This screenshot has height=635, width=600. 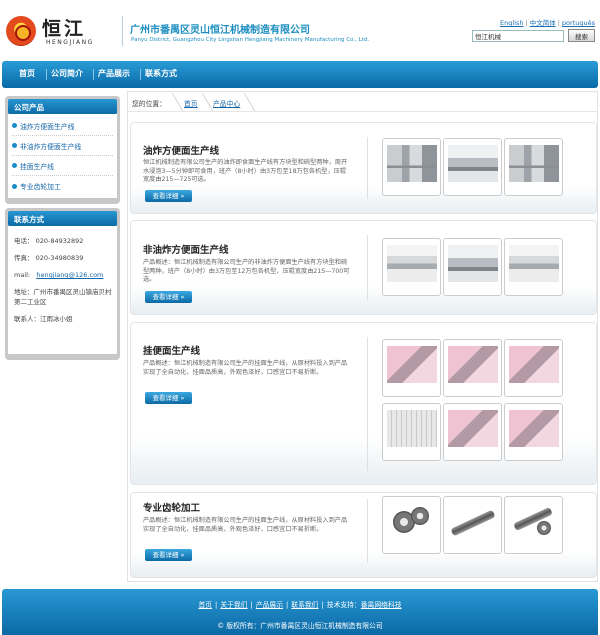 I want to click on breadcrumb-home-link: 首页, so click(x=191, y=103).